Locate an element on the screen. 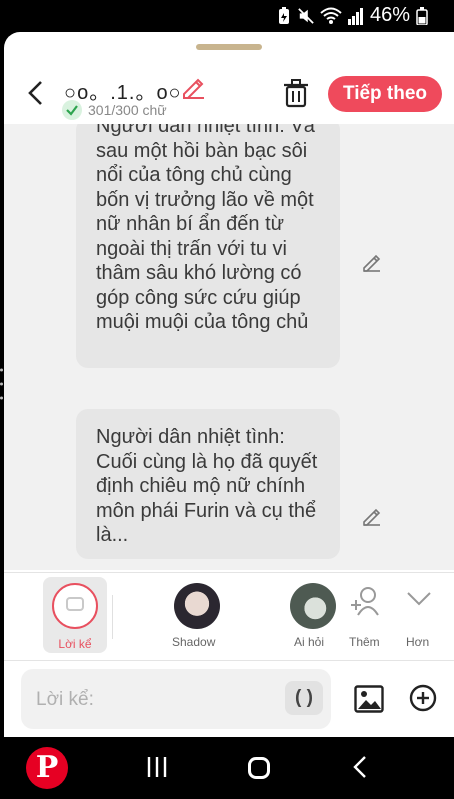 Image resolution: width=454 pixels, height=799 pixels. battery-percent: 46% is located at coordinates (389, 15).